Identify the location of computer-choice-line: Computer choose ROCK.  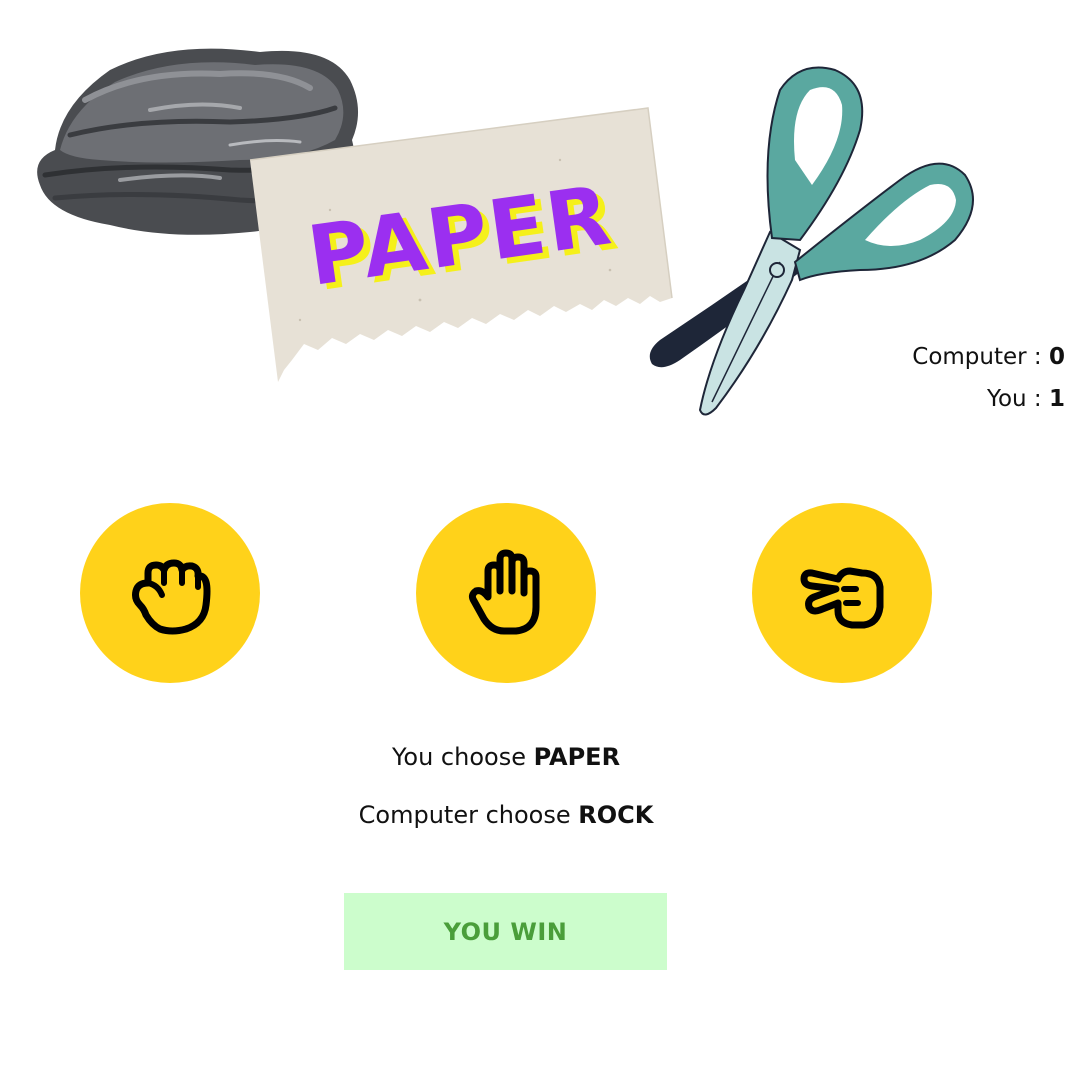
(506, 815).